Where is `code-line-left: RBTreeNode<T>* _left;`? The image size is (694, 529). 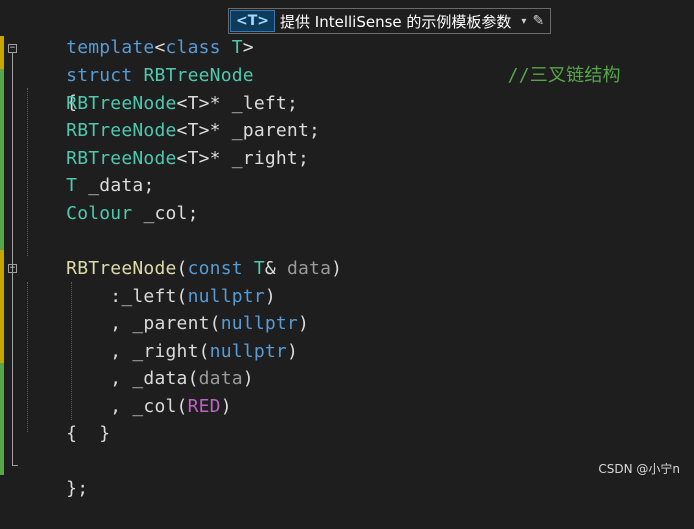 code-line-left: RBTreeNode<T>* _left; is located at coordinates (160, 103).